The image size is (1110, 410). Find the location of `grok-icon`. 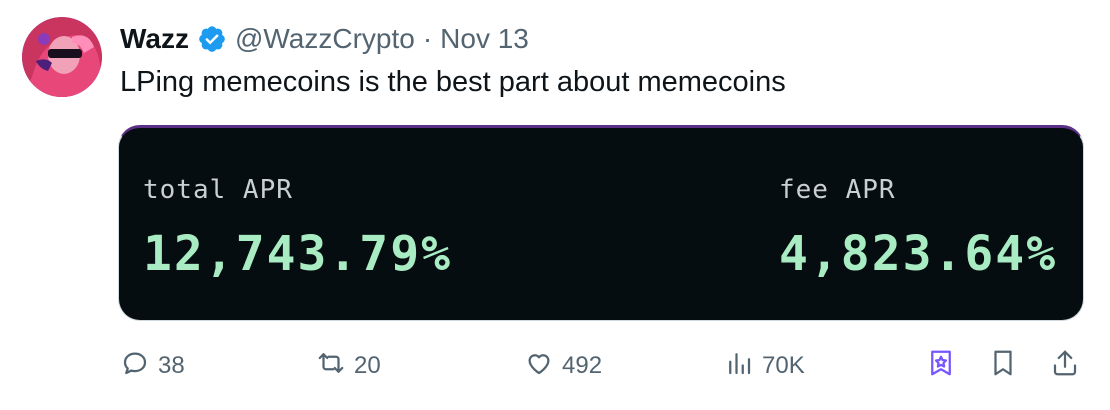

grok-icon is located at coordinates (941, 366).